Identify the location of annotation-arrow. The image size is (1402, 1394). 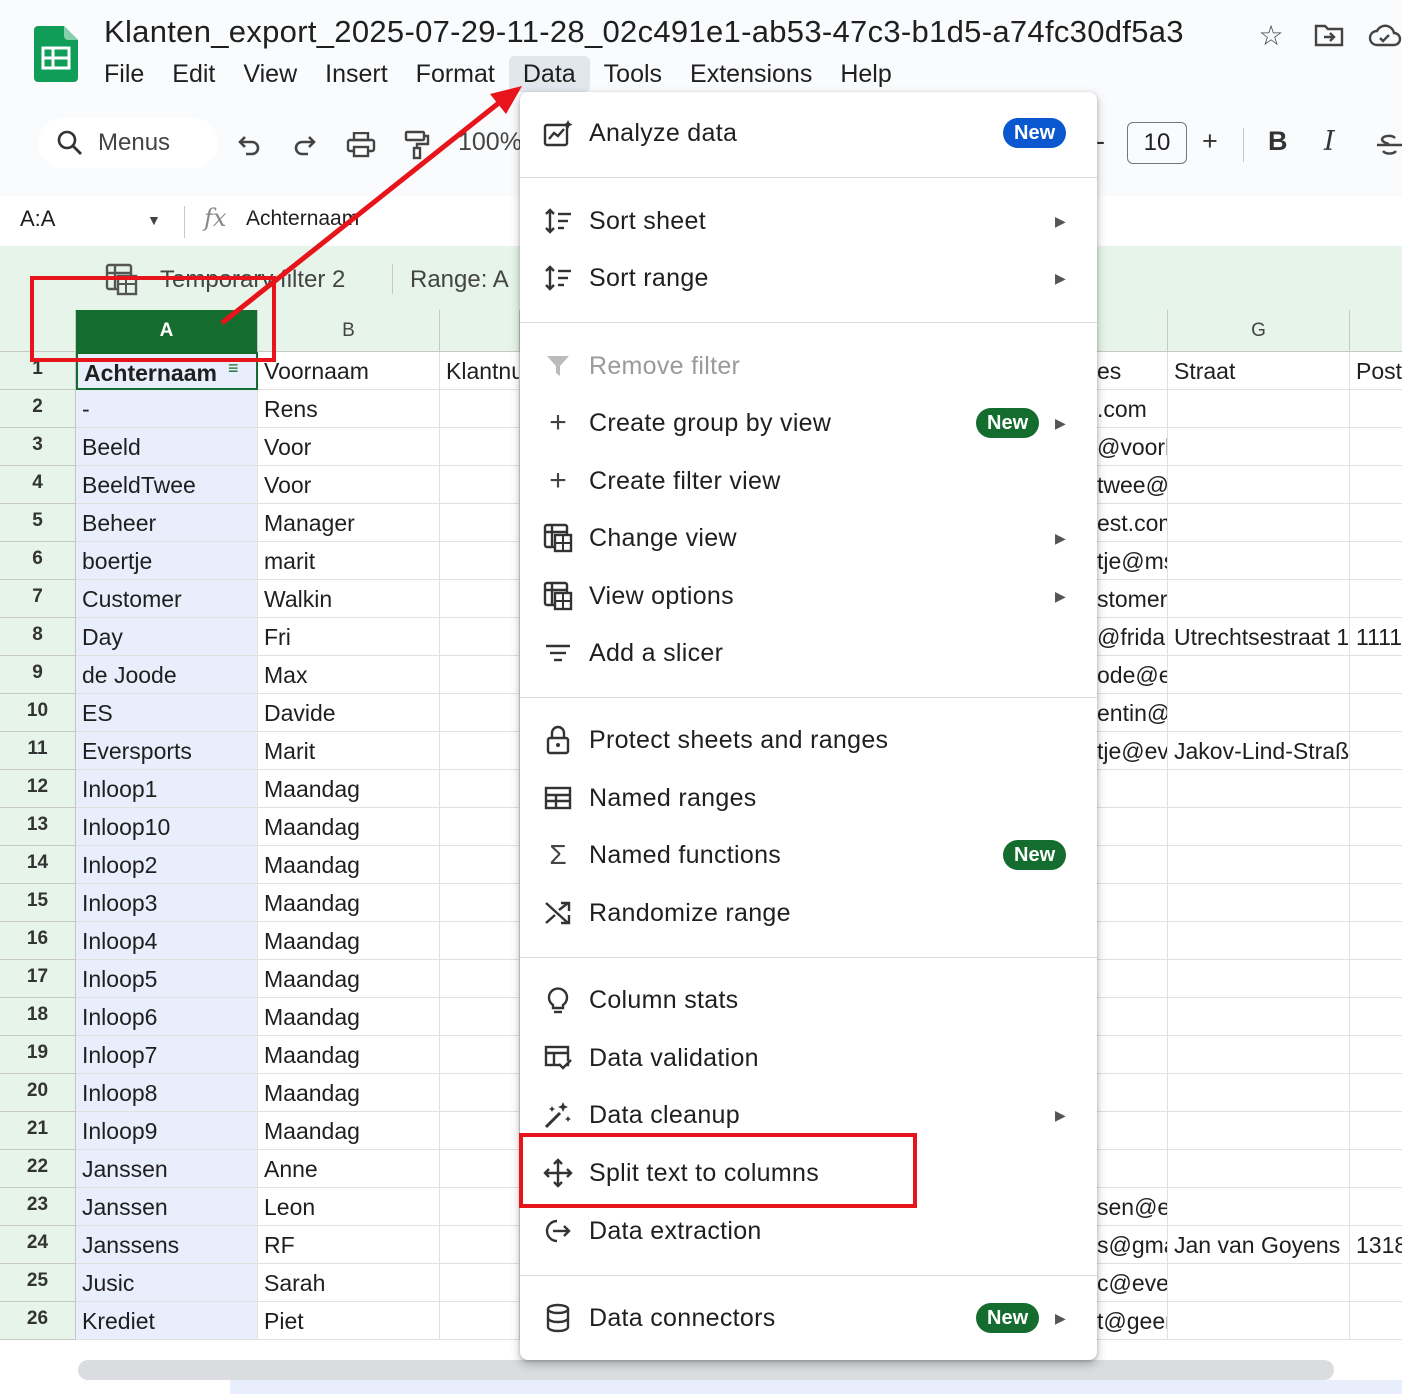
(371, 205).